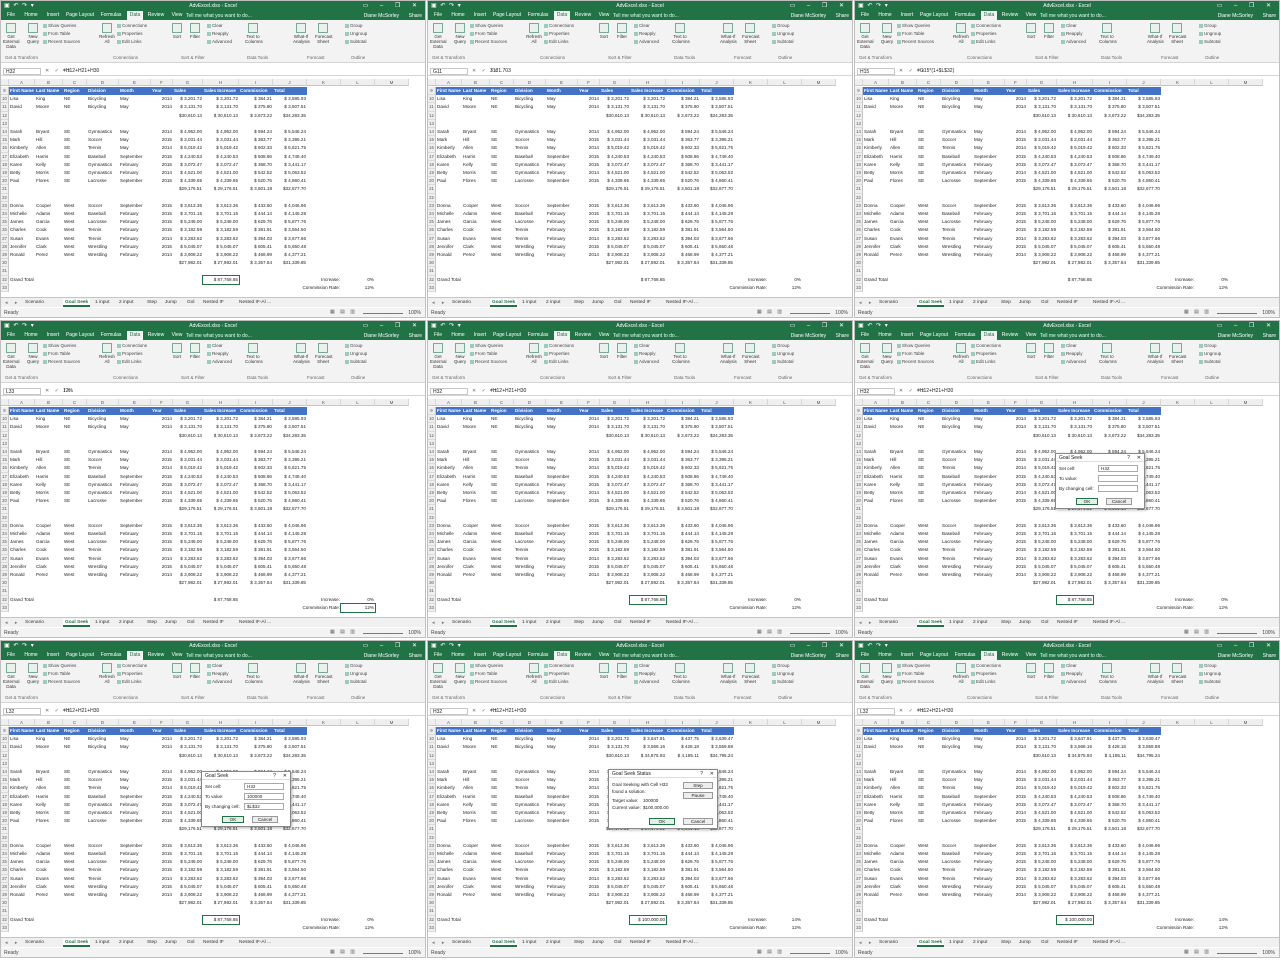  What do you see at coordinates (449, 230) in the screenshot?
I see `data-cell: Charles` at bounding box center [449, 230].